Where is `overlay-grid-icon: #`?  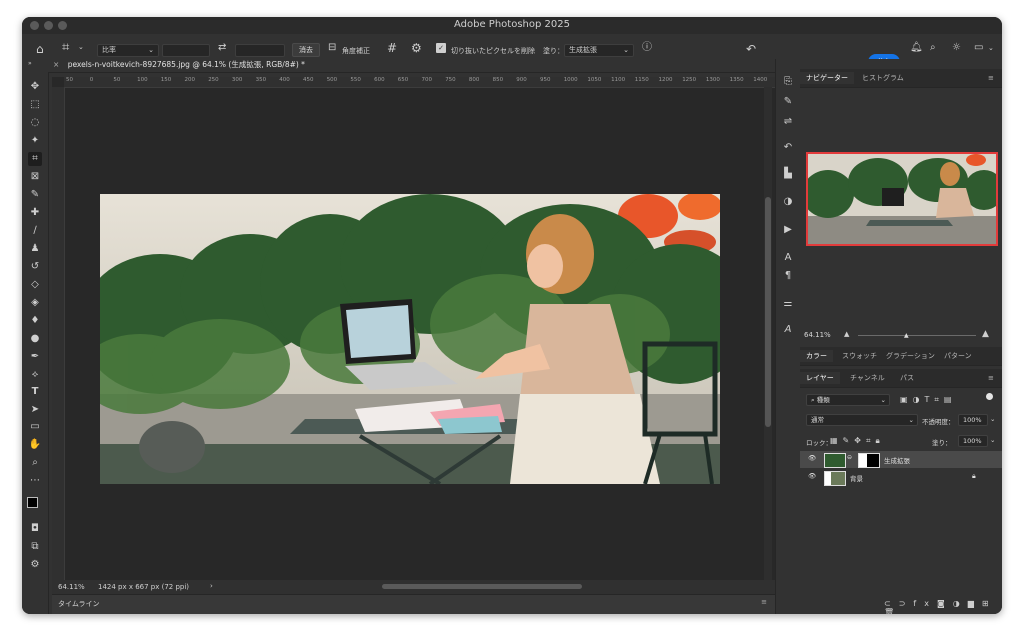 overlay-grid-icon: # is located at coordinates (392, 48).